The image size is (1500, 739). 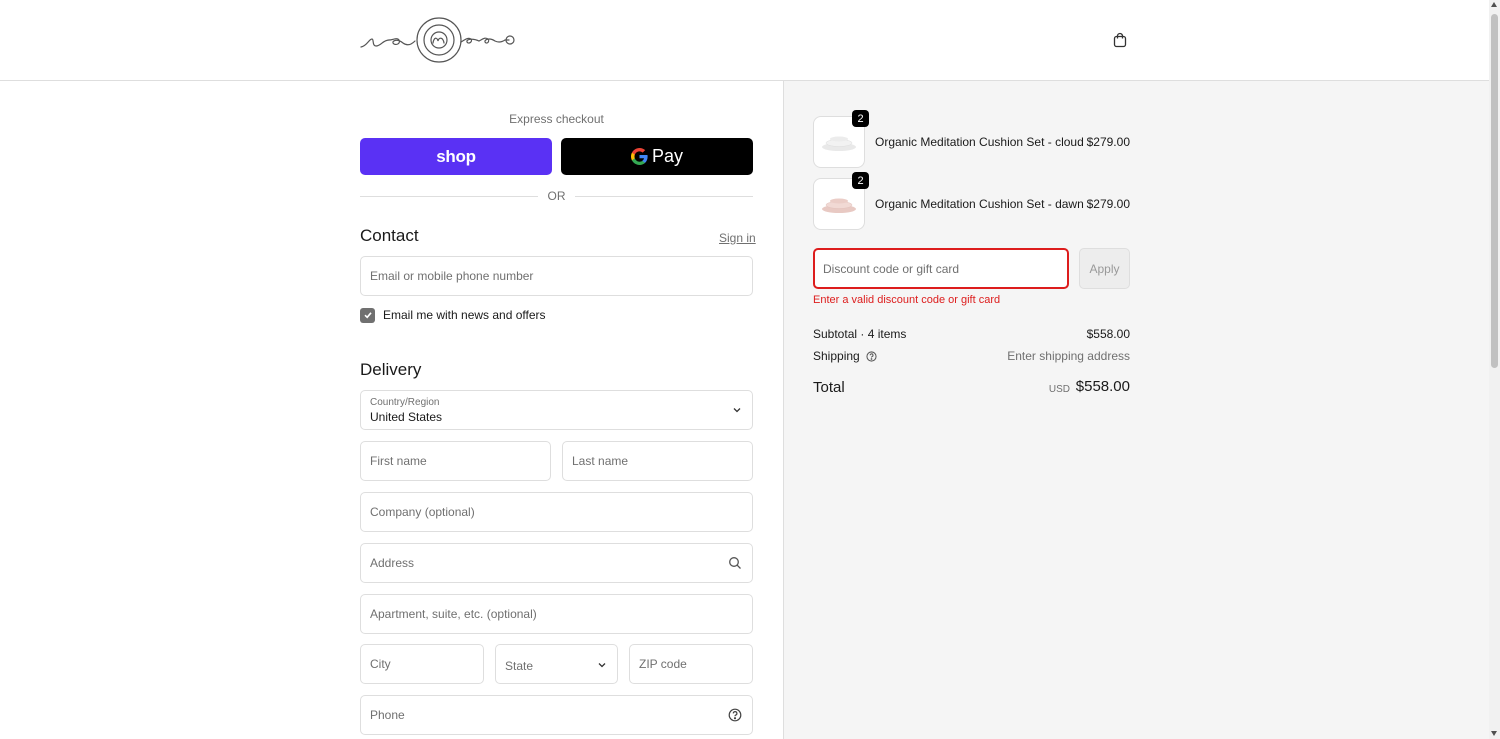 What do you see at coordinates (829, 387) in the screenshot?
I see `total-label: Total` at bounding box center [829, 387].